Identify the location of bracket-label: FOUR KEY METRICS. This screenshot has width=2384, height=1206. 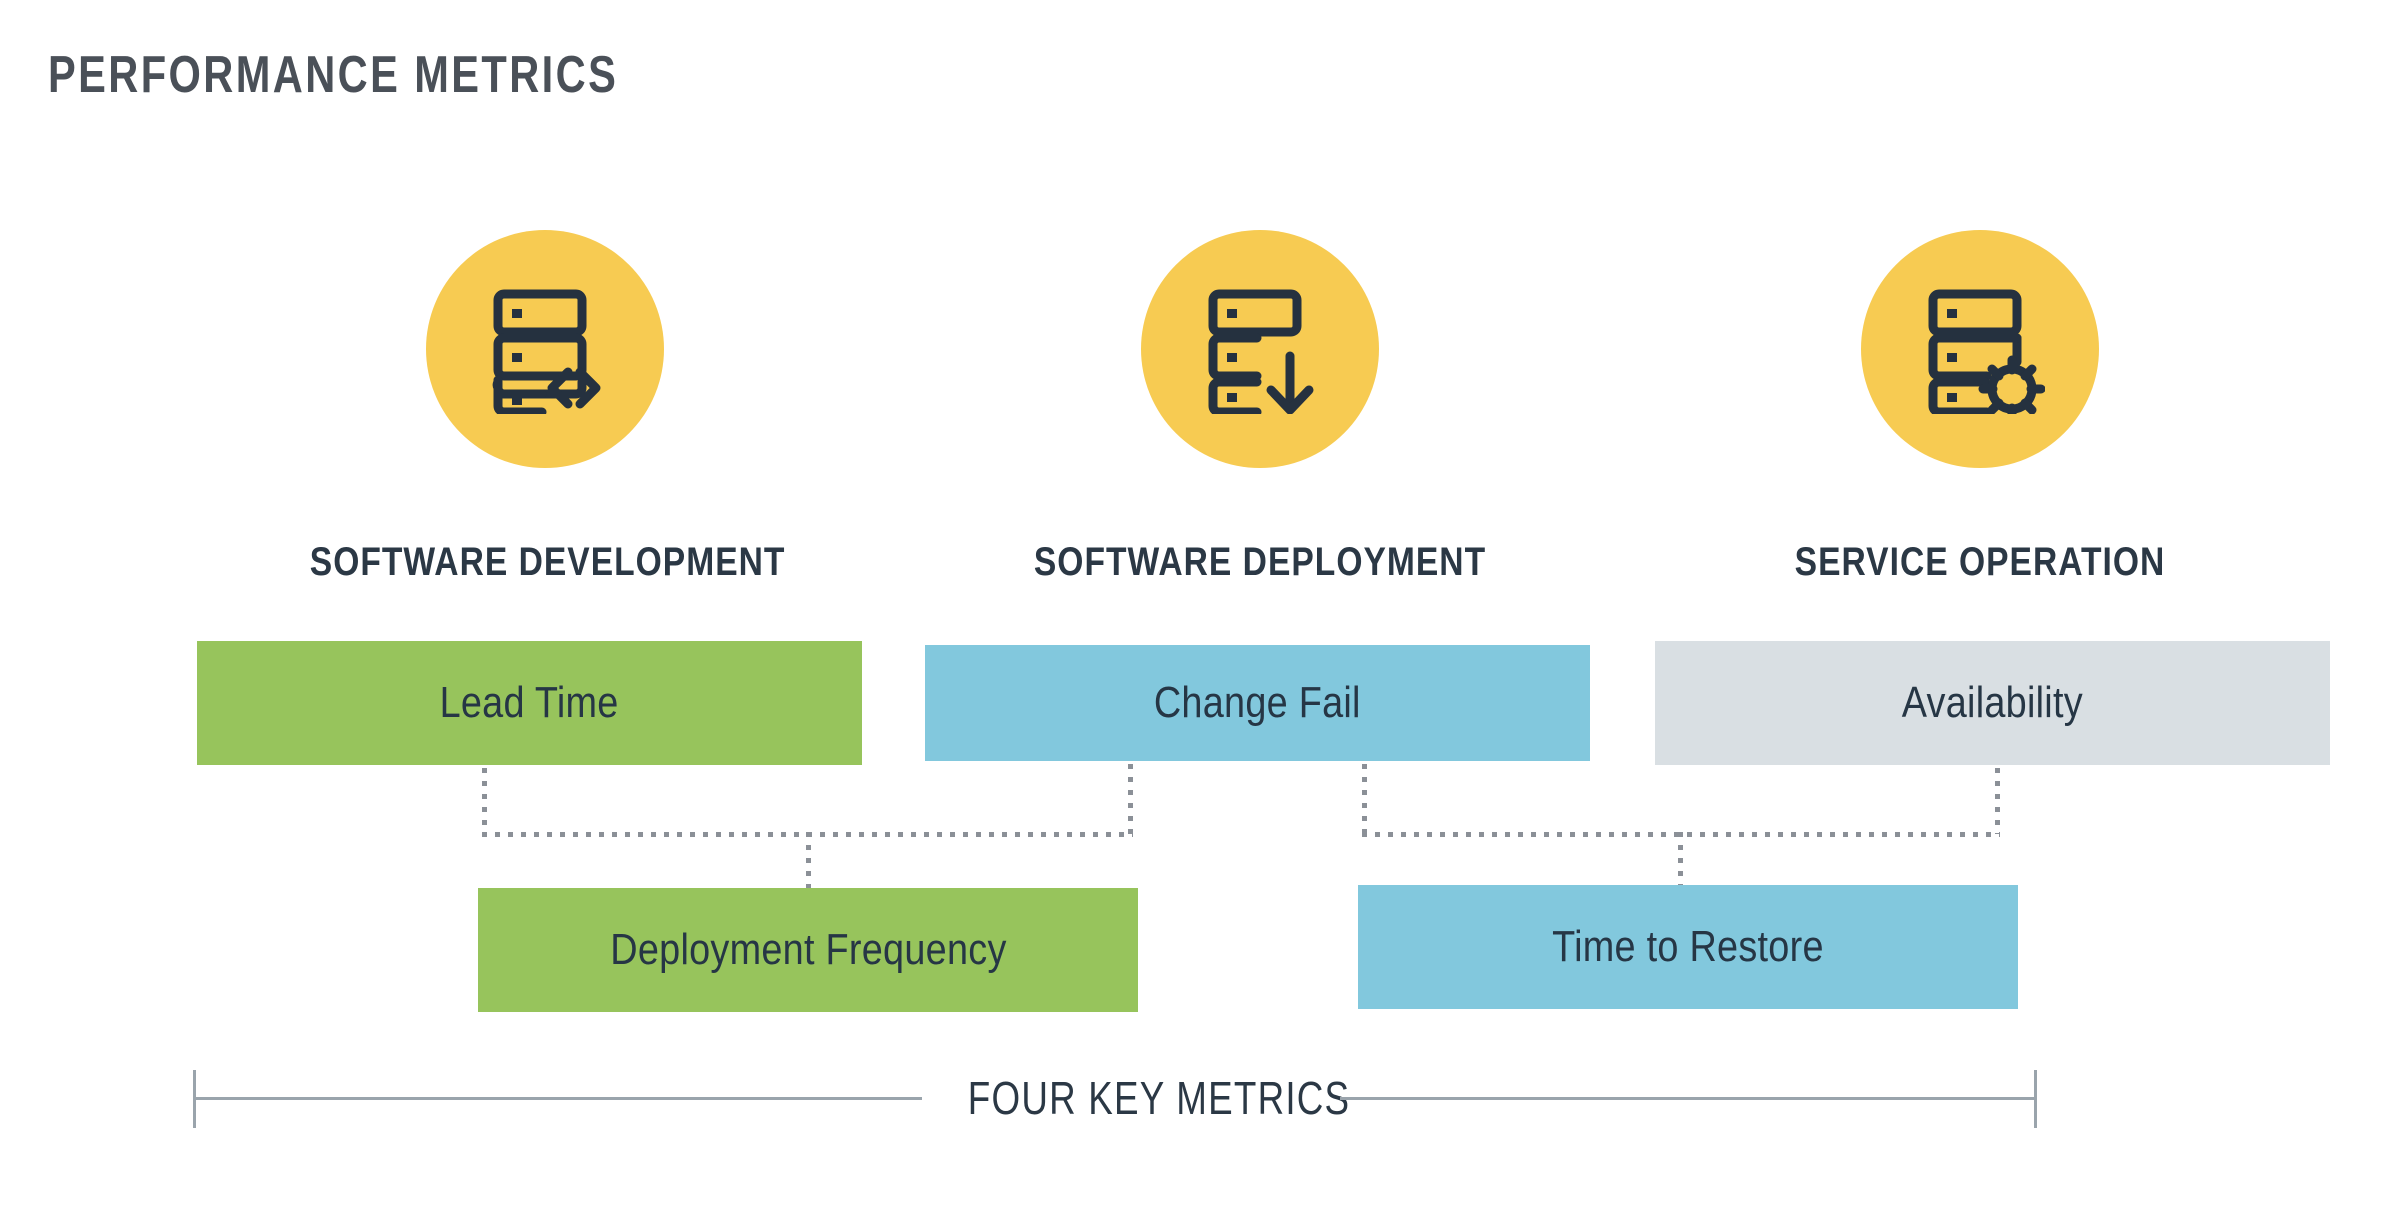
(1159, 1098).